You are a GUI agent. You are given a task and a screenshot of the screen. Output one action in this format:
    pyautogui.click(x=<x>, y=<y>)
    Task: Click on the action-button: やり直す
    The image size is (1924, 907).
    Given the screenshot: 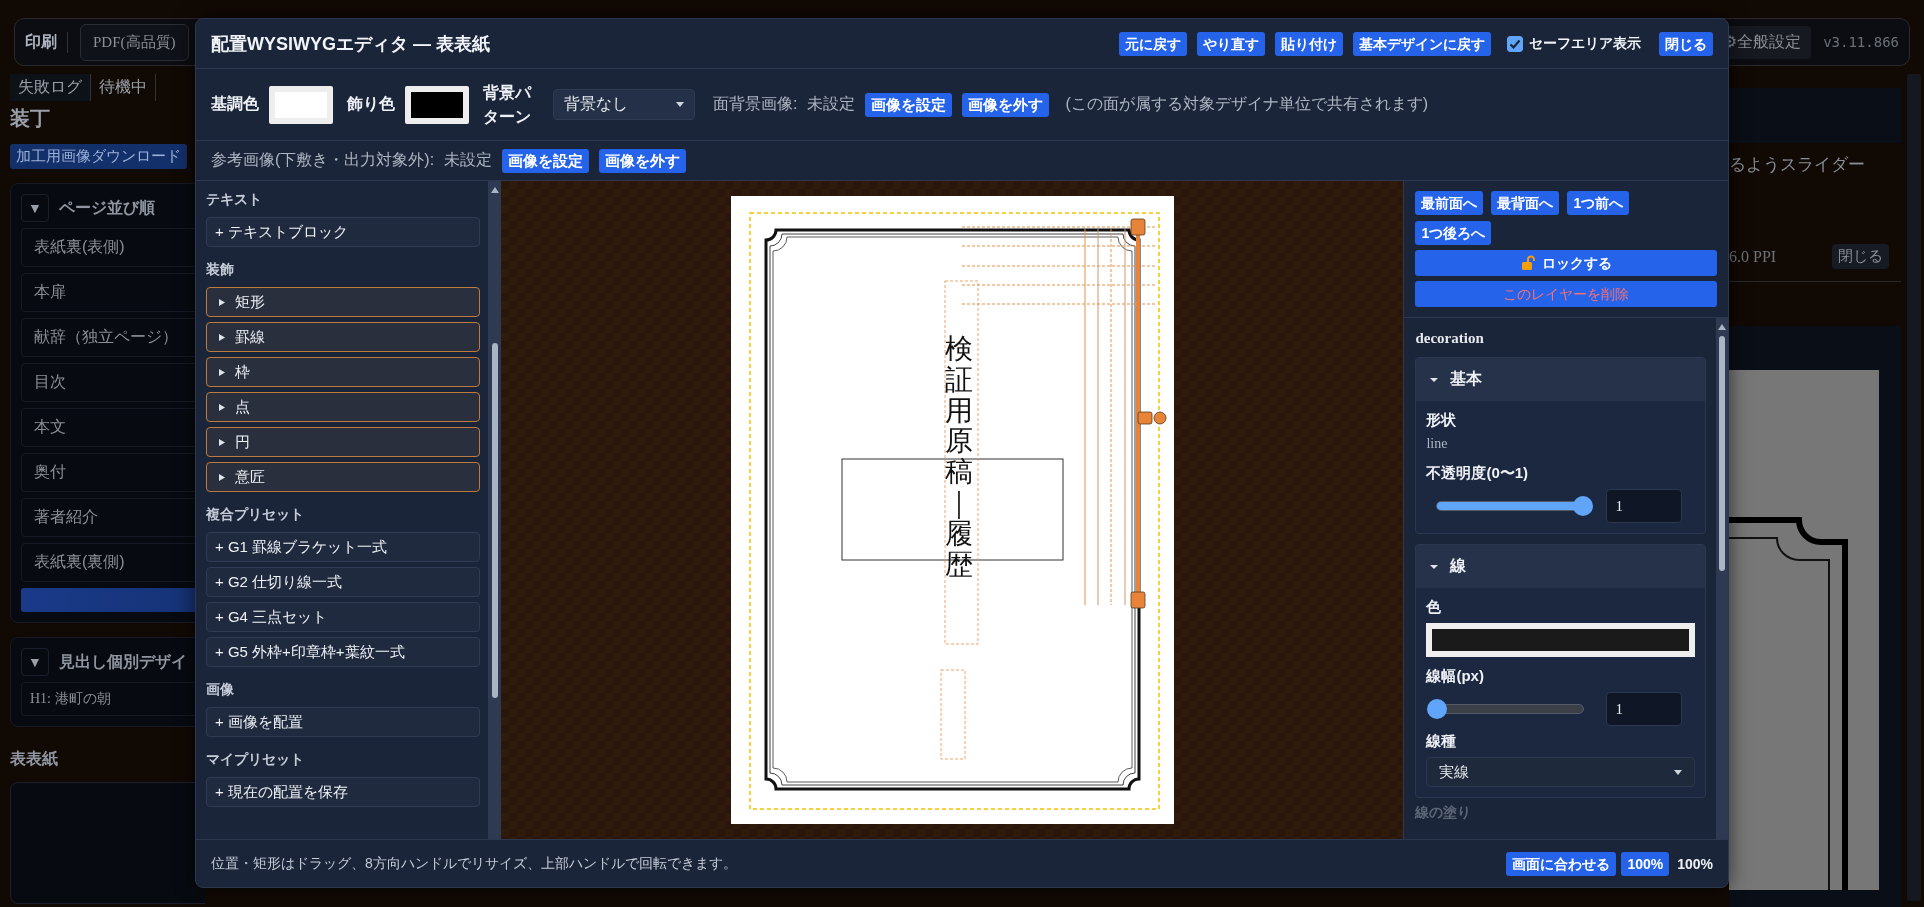 What is the action you would take?
    pyautogui.click(x=1231, y=43)
    